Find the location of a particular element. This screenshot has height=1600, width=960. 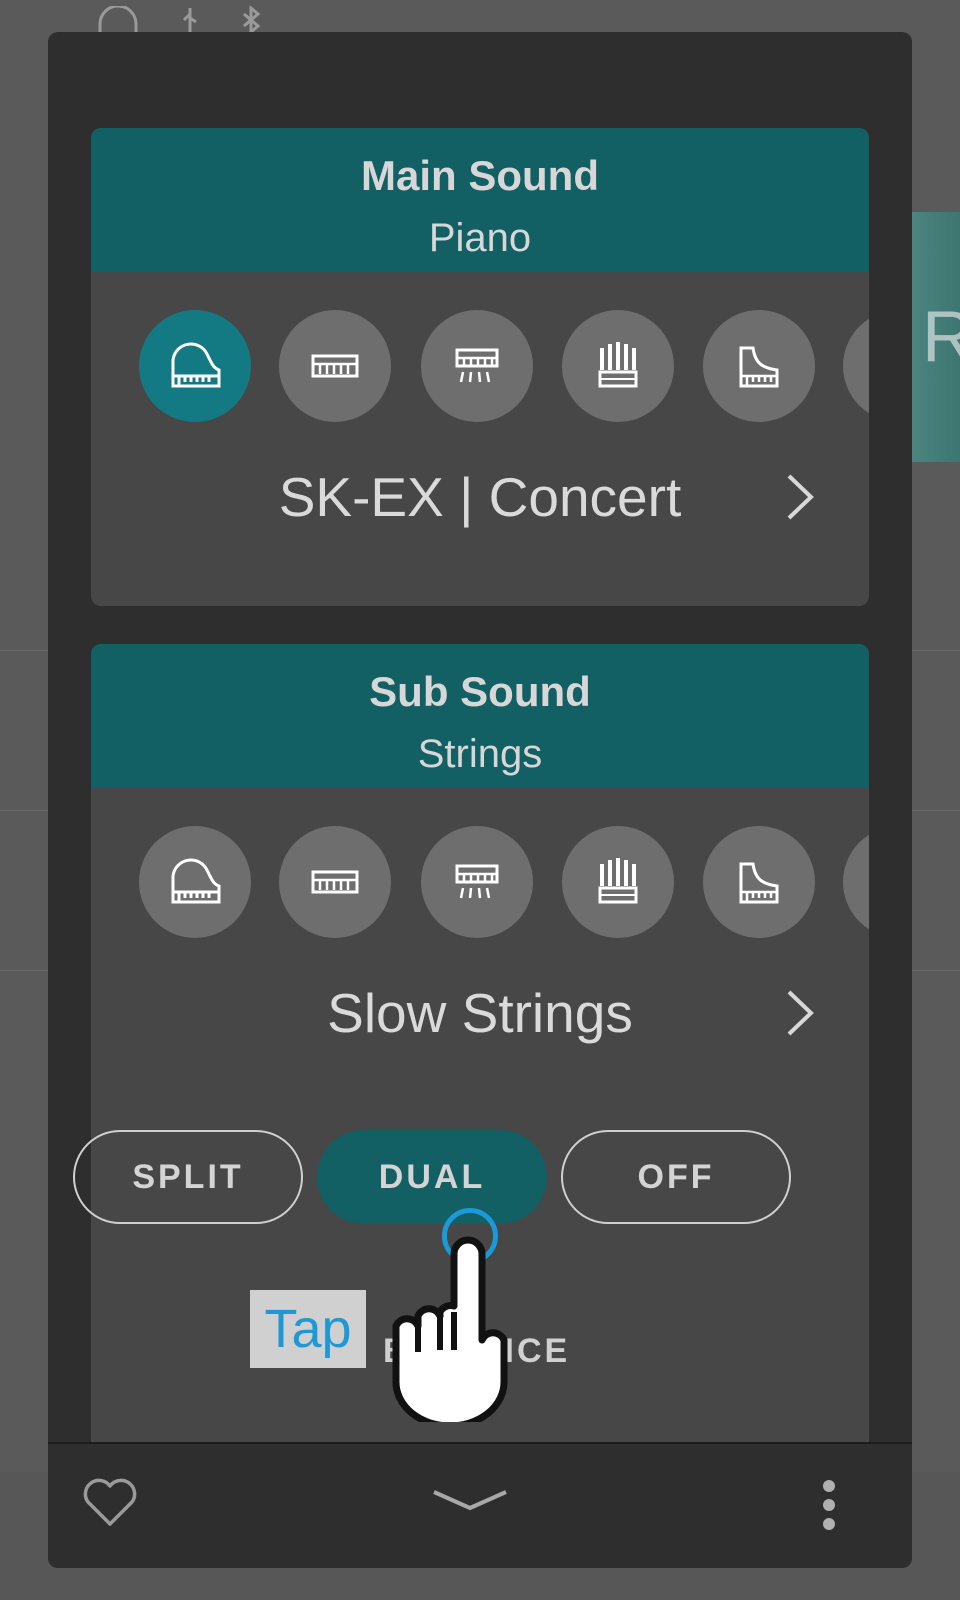

split-button: SPLIT is located at coordinates (188, 1177).